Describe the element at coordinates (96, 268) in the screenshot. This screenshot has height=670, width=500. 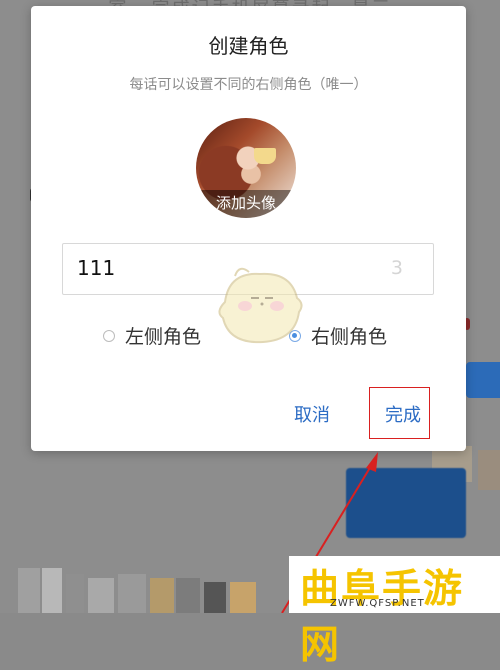
I see `role-name-value: 111` at that location.